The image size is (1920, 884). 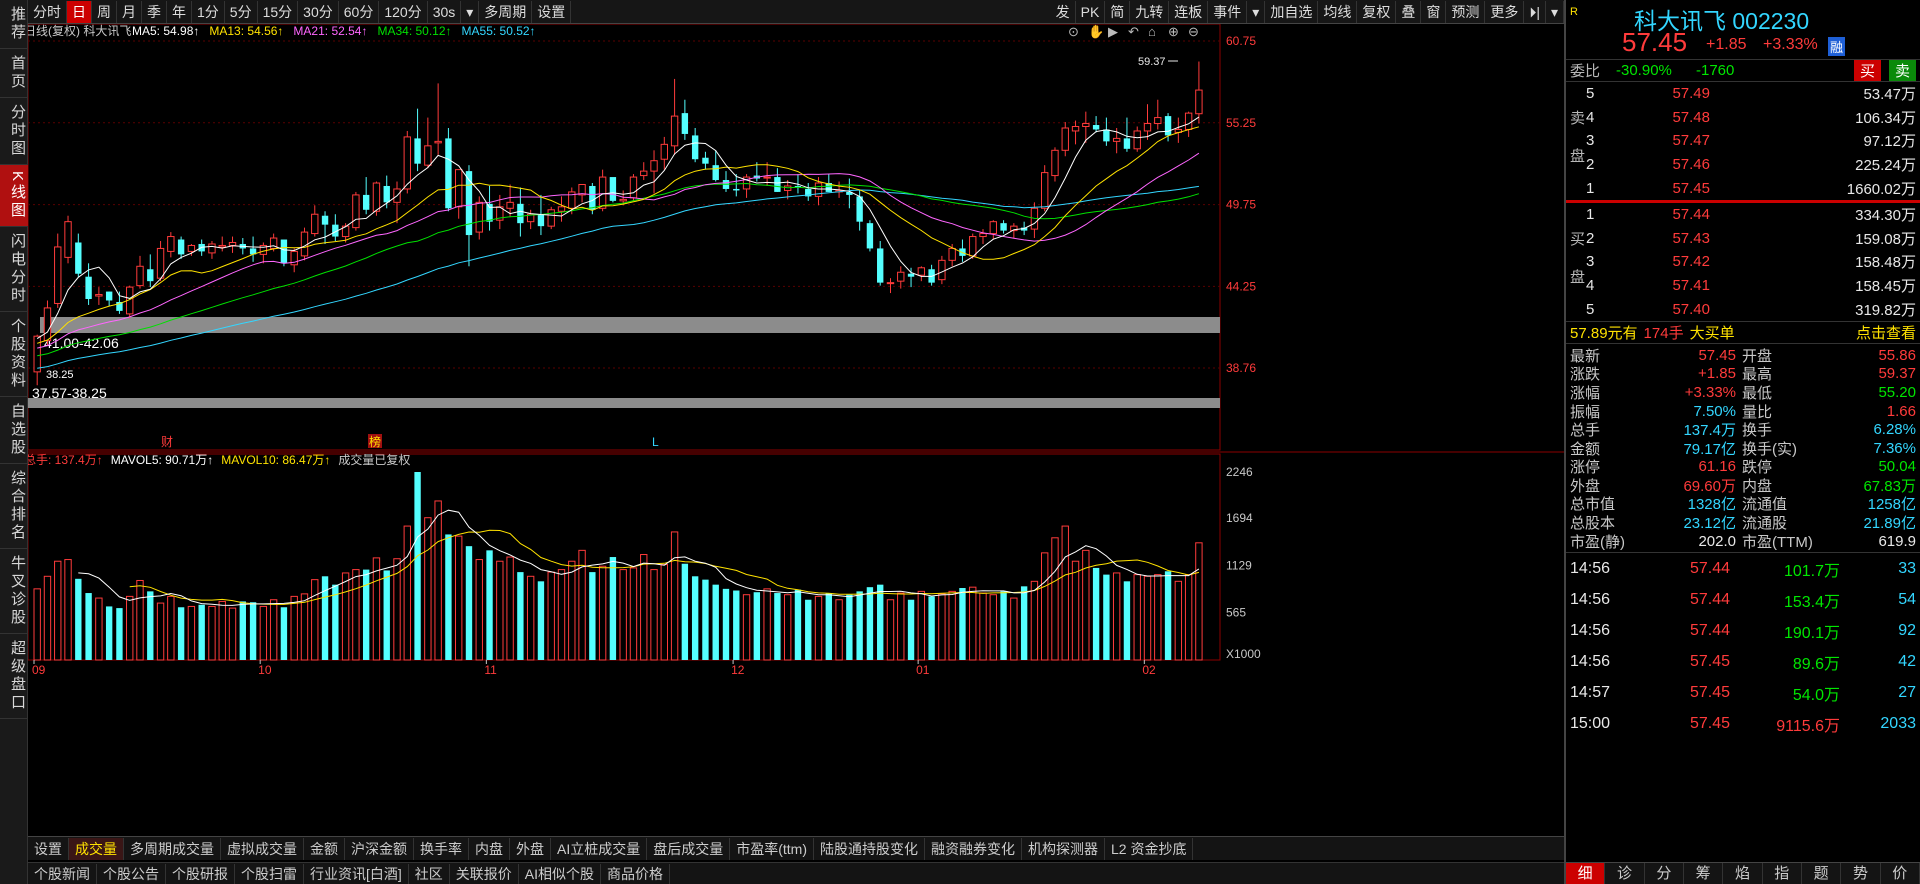 I want to click on indicator-tab-11: 市盈率(ttm), so click(x=772, y=848).